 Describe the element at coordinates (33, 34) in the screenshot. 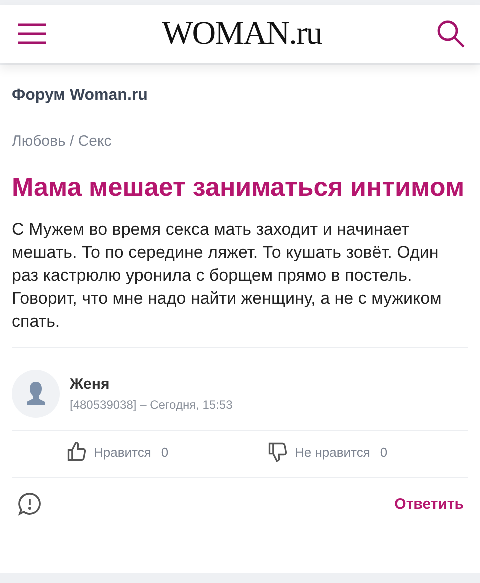

I see `menu-icon` at that location.